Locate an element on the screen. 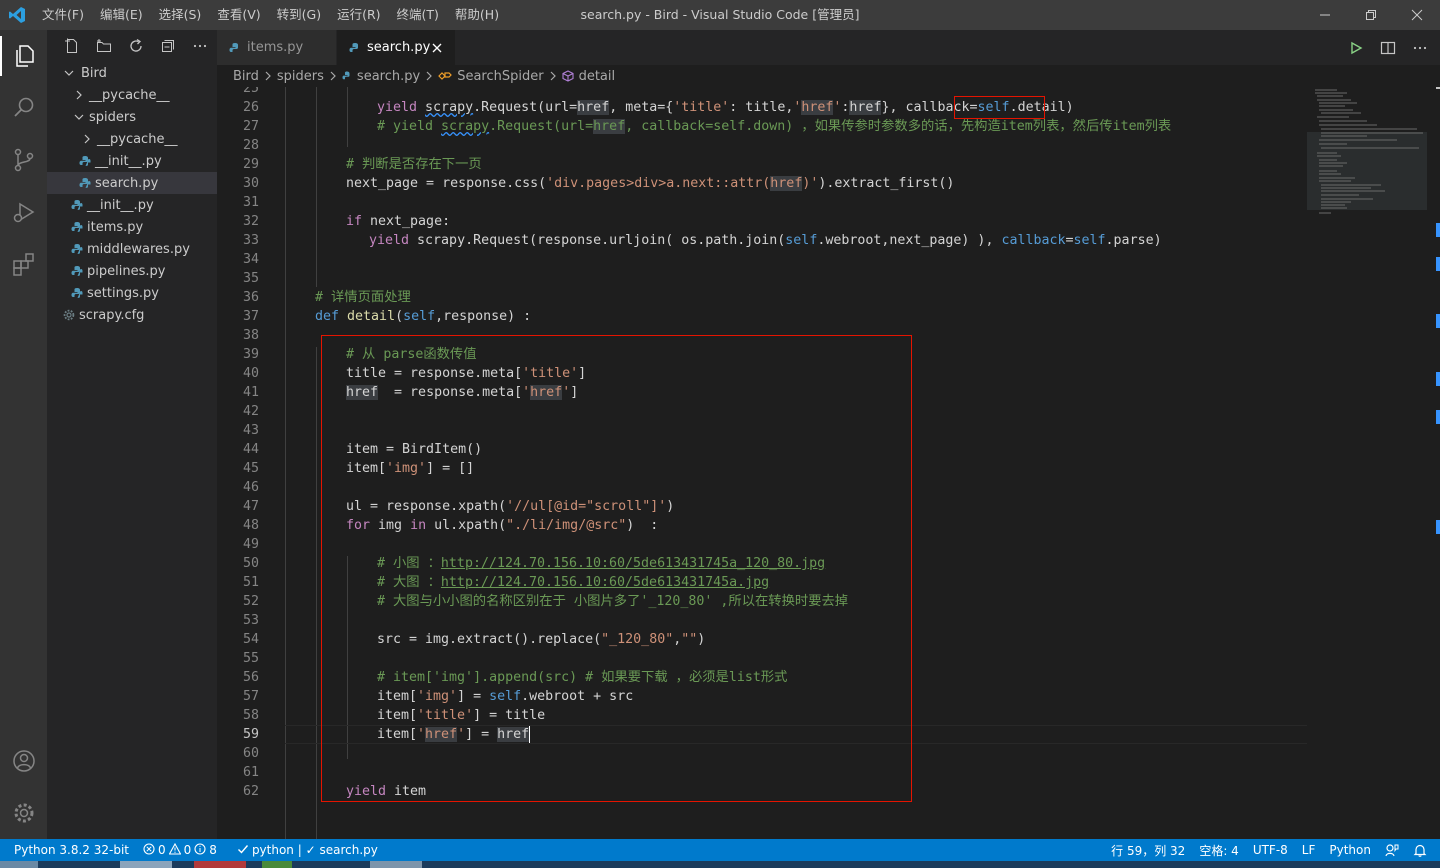  code-line: 28 is located at coordinates (250, 145).